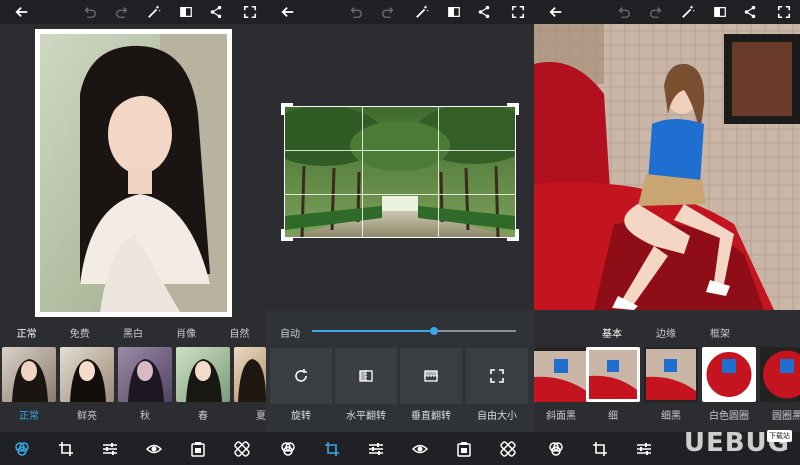 This screenshot has height=465, width=800. What do you see at coordinates (497, 416) in the screenshot?
I see `free-size-label: 自由大小` at bounding box center [497, 416].